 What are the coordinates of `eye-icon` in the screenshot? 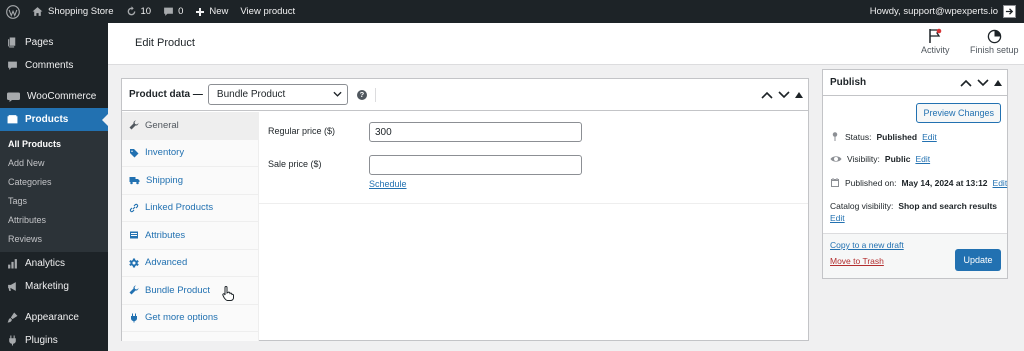 It's located at (836, 159).